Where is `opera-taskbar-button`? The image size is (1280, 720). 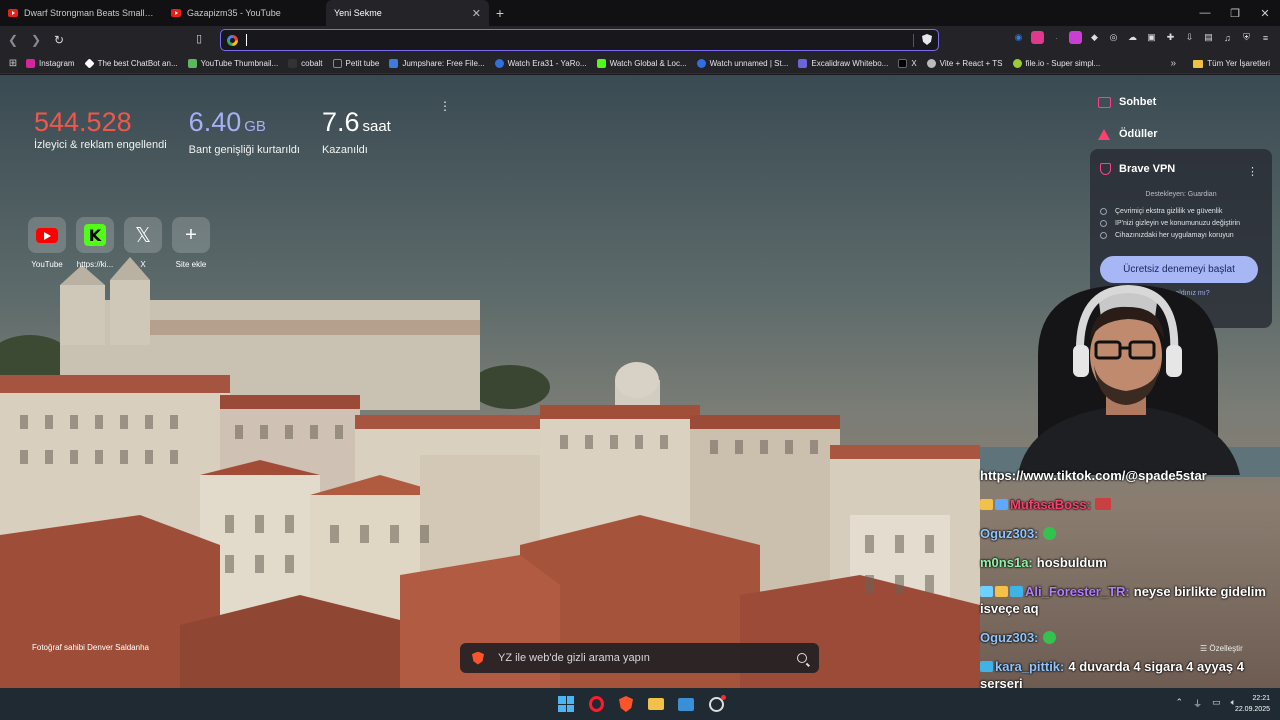 opera-taskbar-button is located at coordinates (596, 704).